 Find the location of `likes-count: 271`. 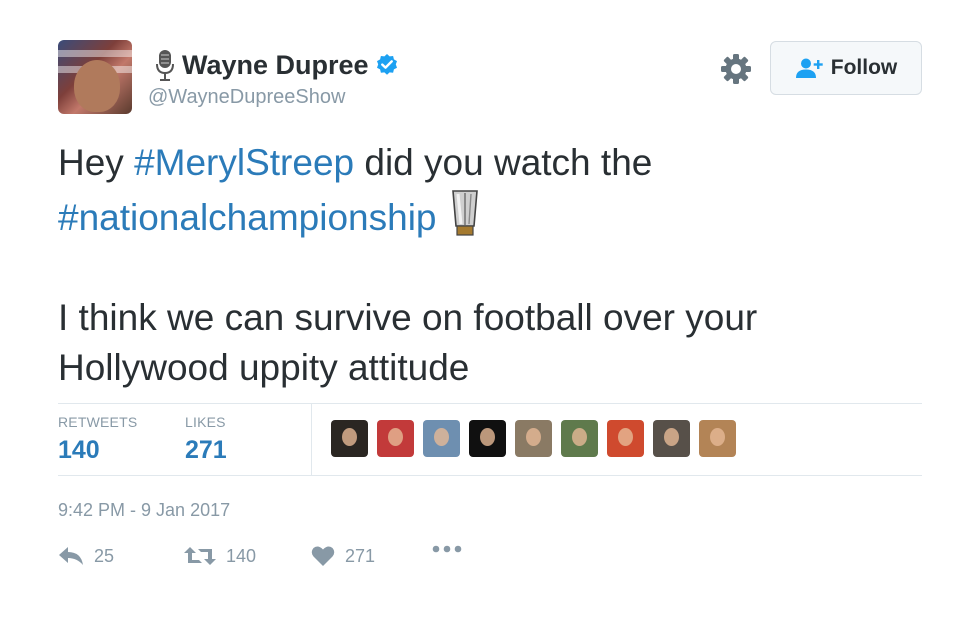

likes-count: 271 is located at coordinates (206, 450).